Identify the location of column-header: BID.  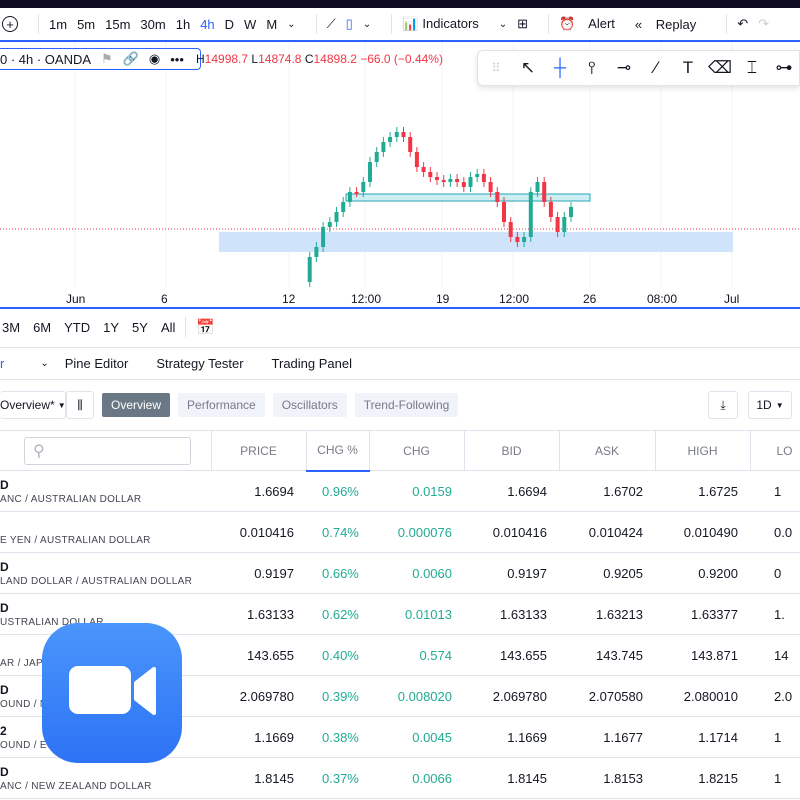
(512, 450).